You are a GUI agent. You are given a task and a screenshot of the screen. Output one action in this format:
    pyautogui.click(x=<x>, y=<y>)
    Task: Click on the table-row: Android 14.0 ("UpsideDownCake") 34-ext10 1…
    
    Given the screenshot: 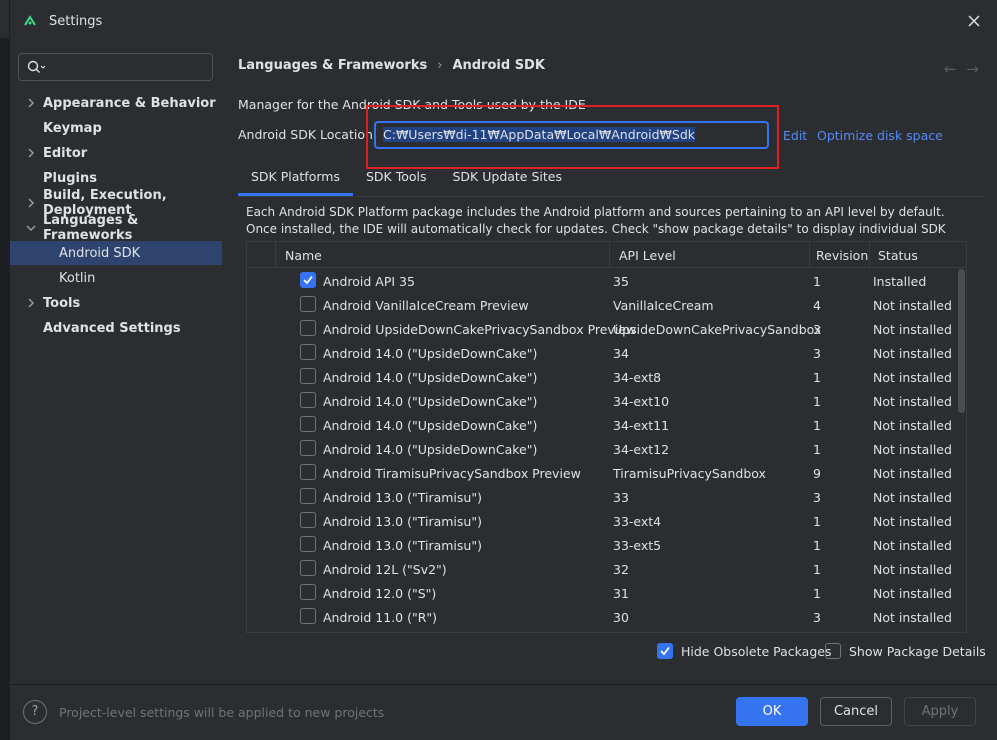 What is the action you would take?
    pyautogui.click(x=606, y=401)
    